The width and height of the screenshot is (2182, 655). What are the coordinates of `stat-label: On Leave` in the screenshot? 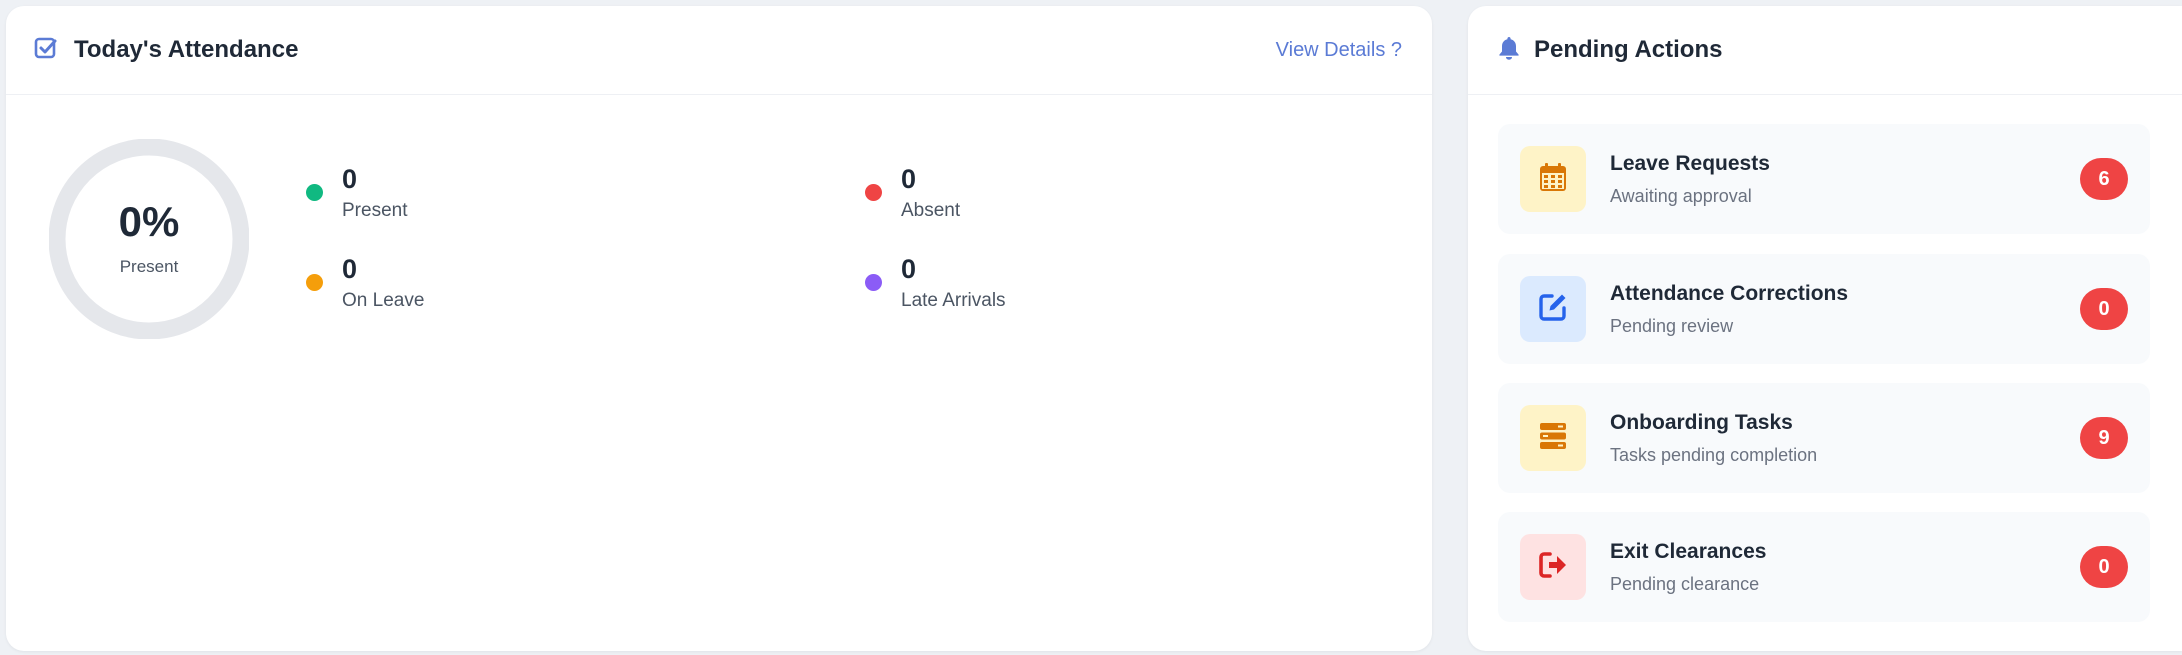 It's located at (383, 300).